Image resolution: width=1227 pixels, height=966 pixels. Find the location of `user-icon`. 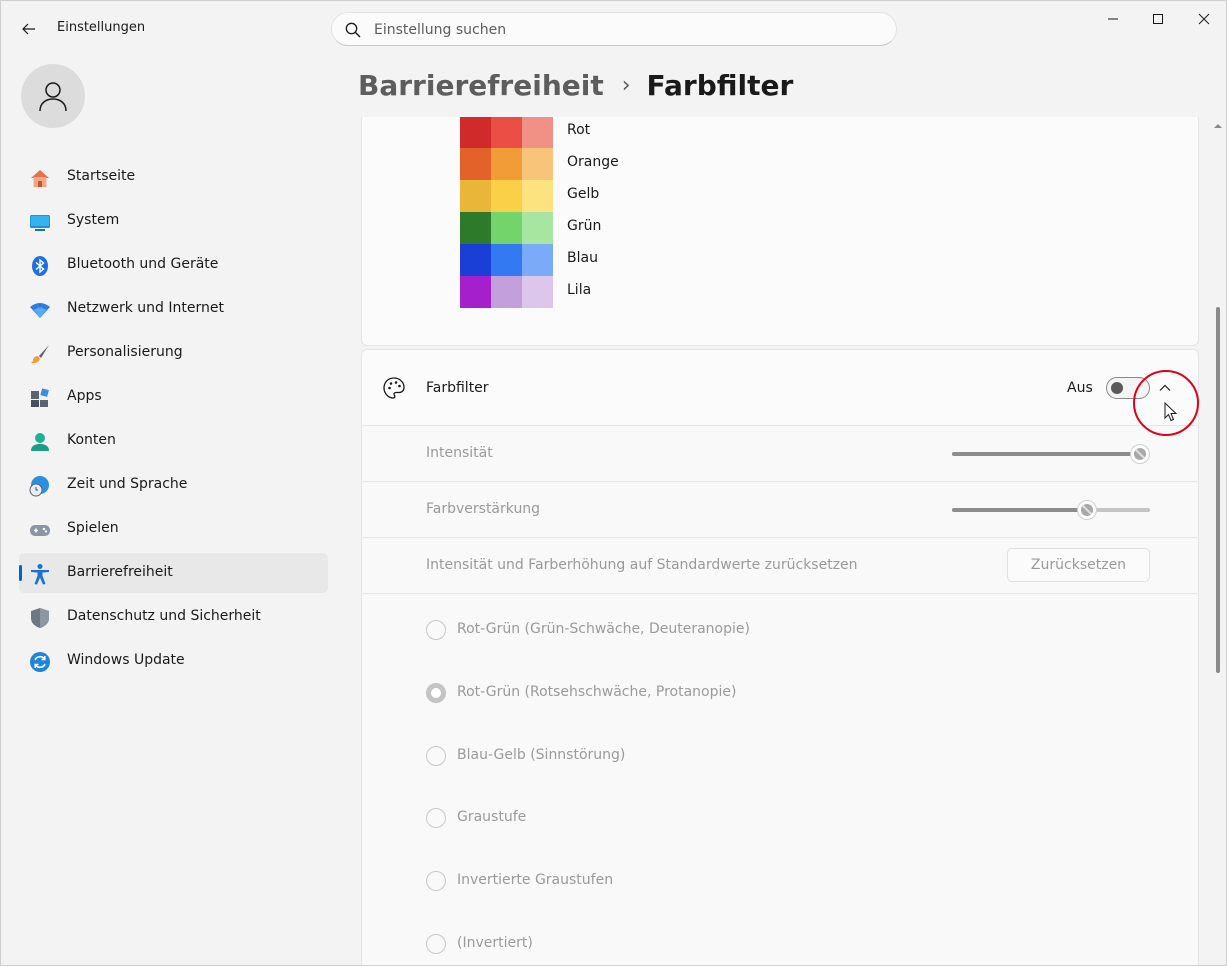

user-icon is located at coordinates (53, 97).